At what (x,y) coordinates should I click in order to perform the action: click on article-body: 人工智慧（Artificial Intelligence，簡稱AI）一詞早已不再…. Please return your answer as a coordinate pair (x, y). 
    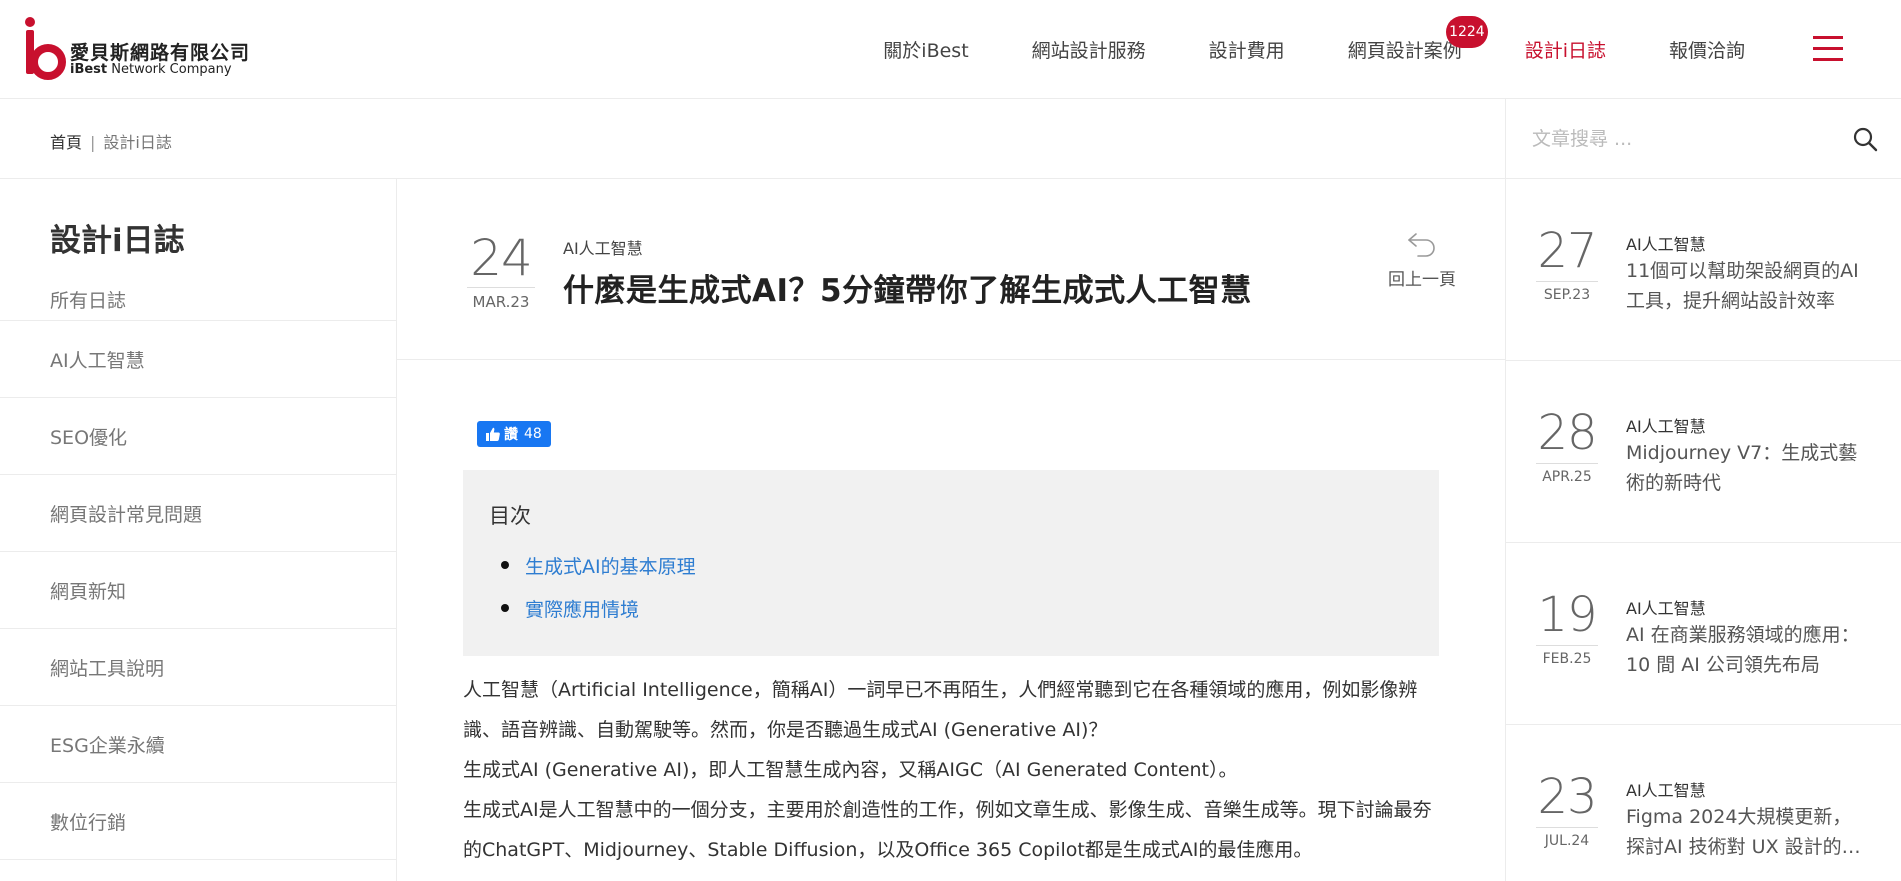
    Looking at the image, I should click on (953, 770).